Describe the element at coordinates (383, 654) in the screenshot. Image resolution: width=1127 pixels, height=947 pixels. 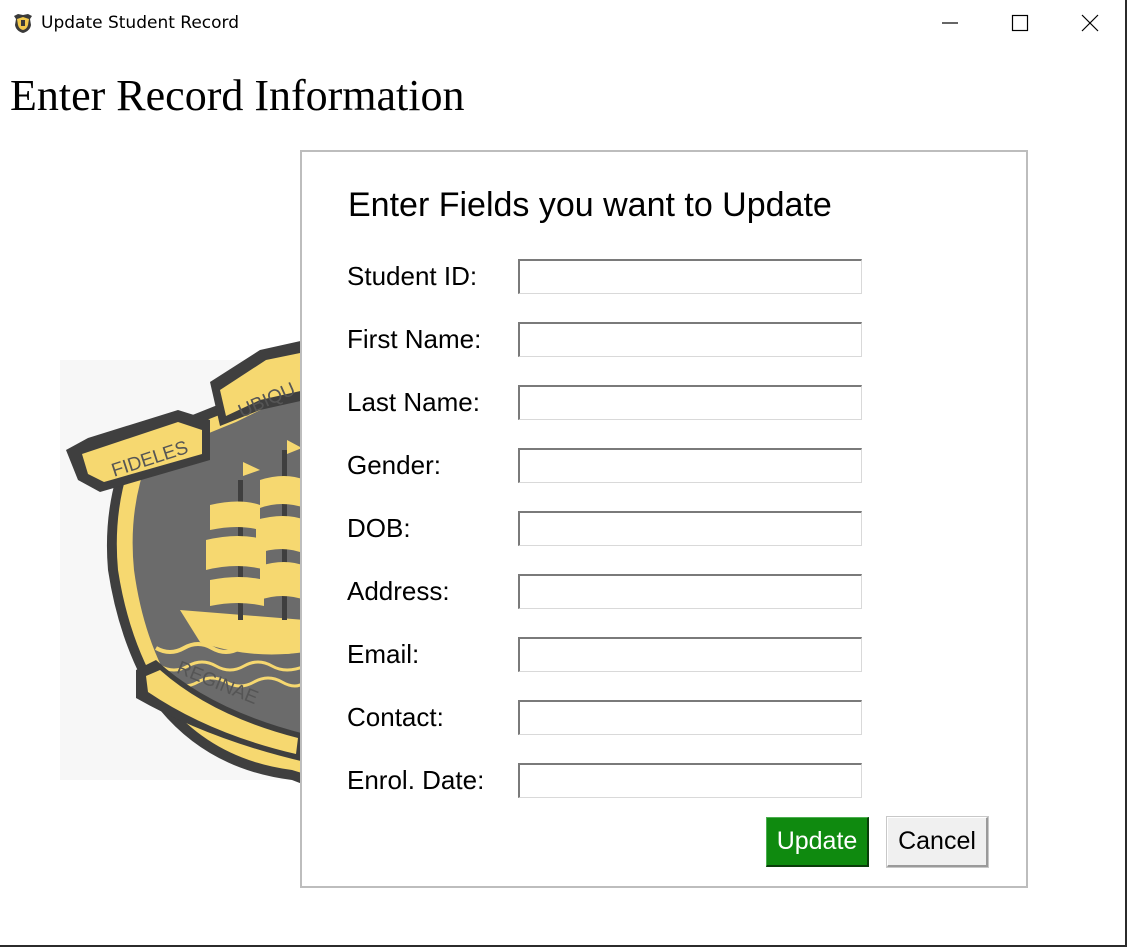
I see `email-label: Email:` at that location.